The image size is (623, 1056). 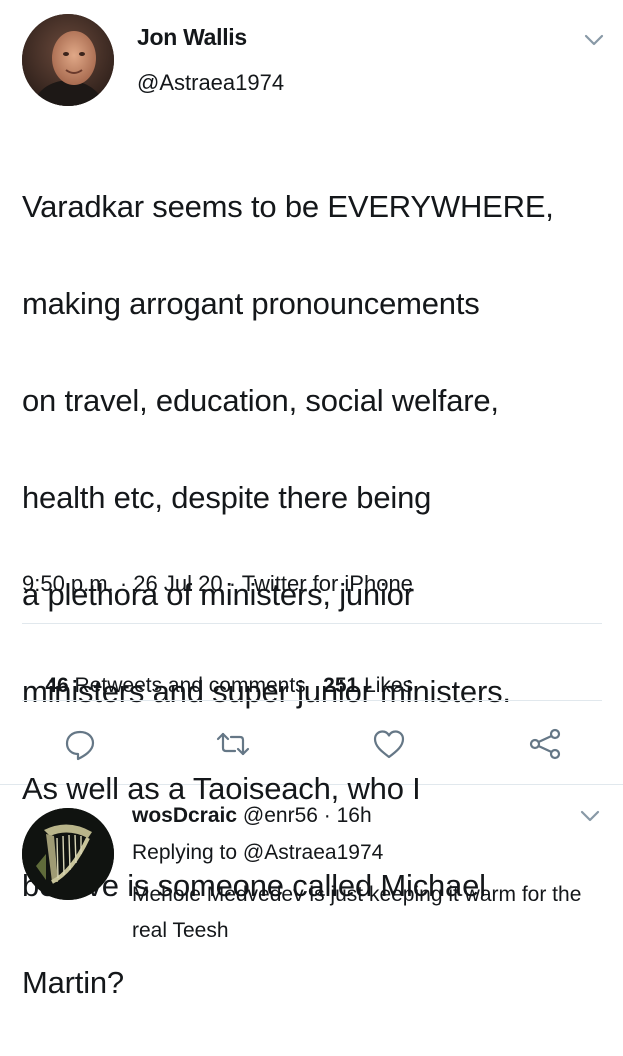 I want to click on replying-to: Replying to @Astraea1974, so click(x=257, y=853).